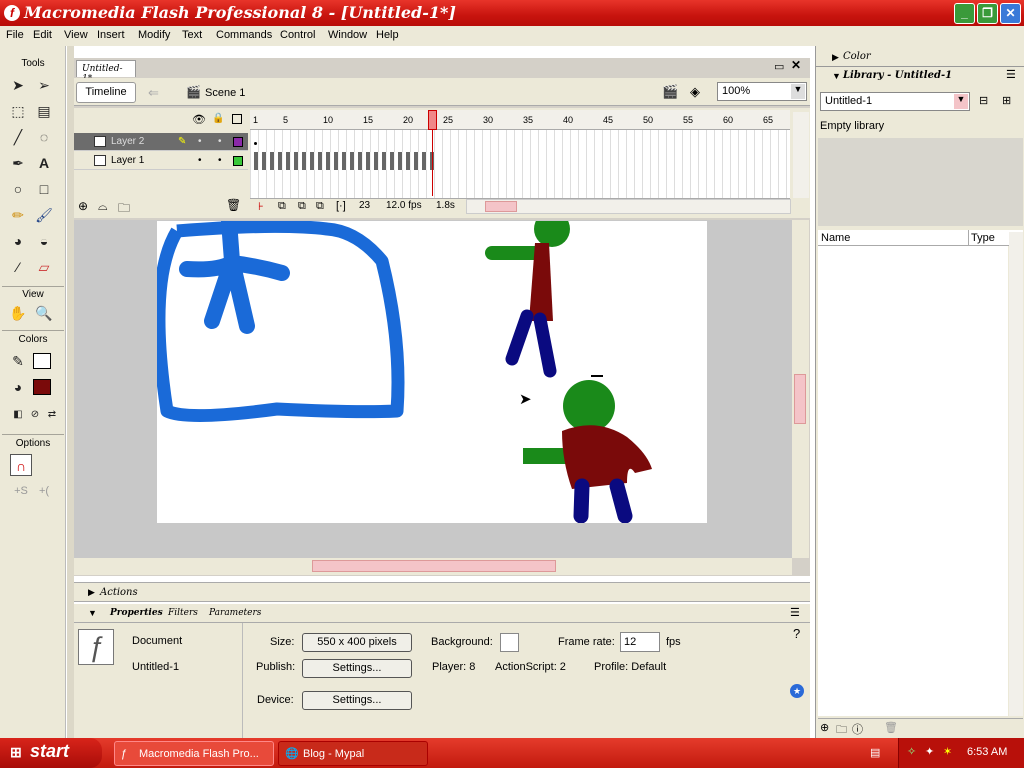 The image size is (1024, 768). I want to click on tray-app-icon: ✶, so click(947, 751).